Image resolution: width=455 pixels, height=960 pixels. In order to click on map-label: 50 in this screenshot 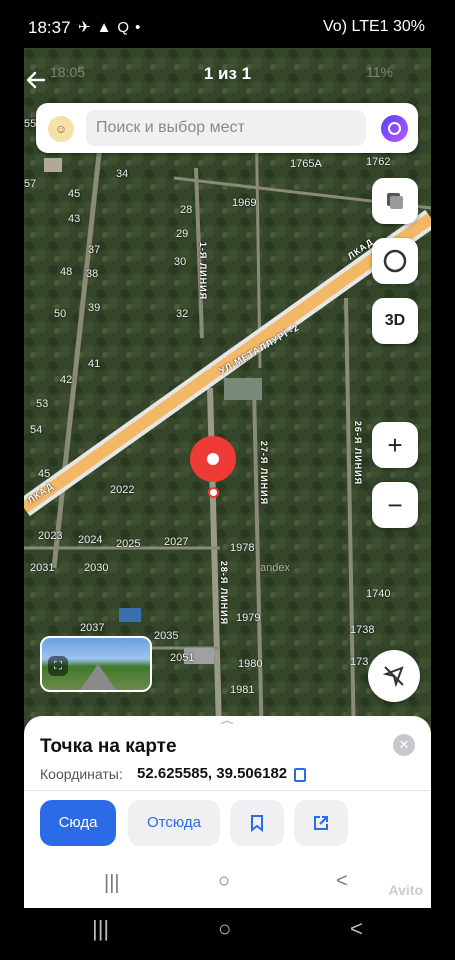, I will do `click(60, 314)`.